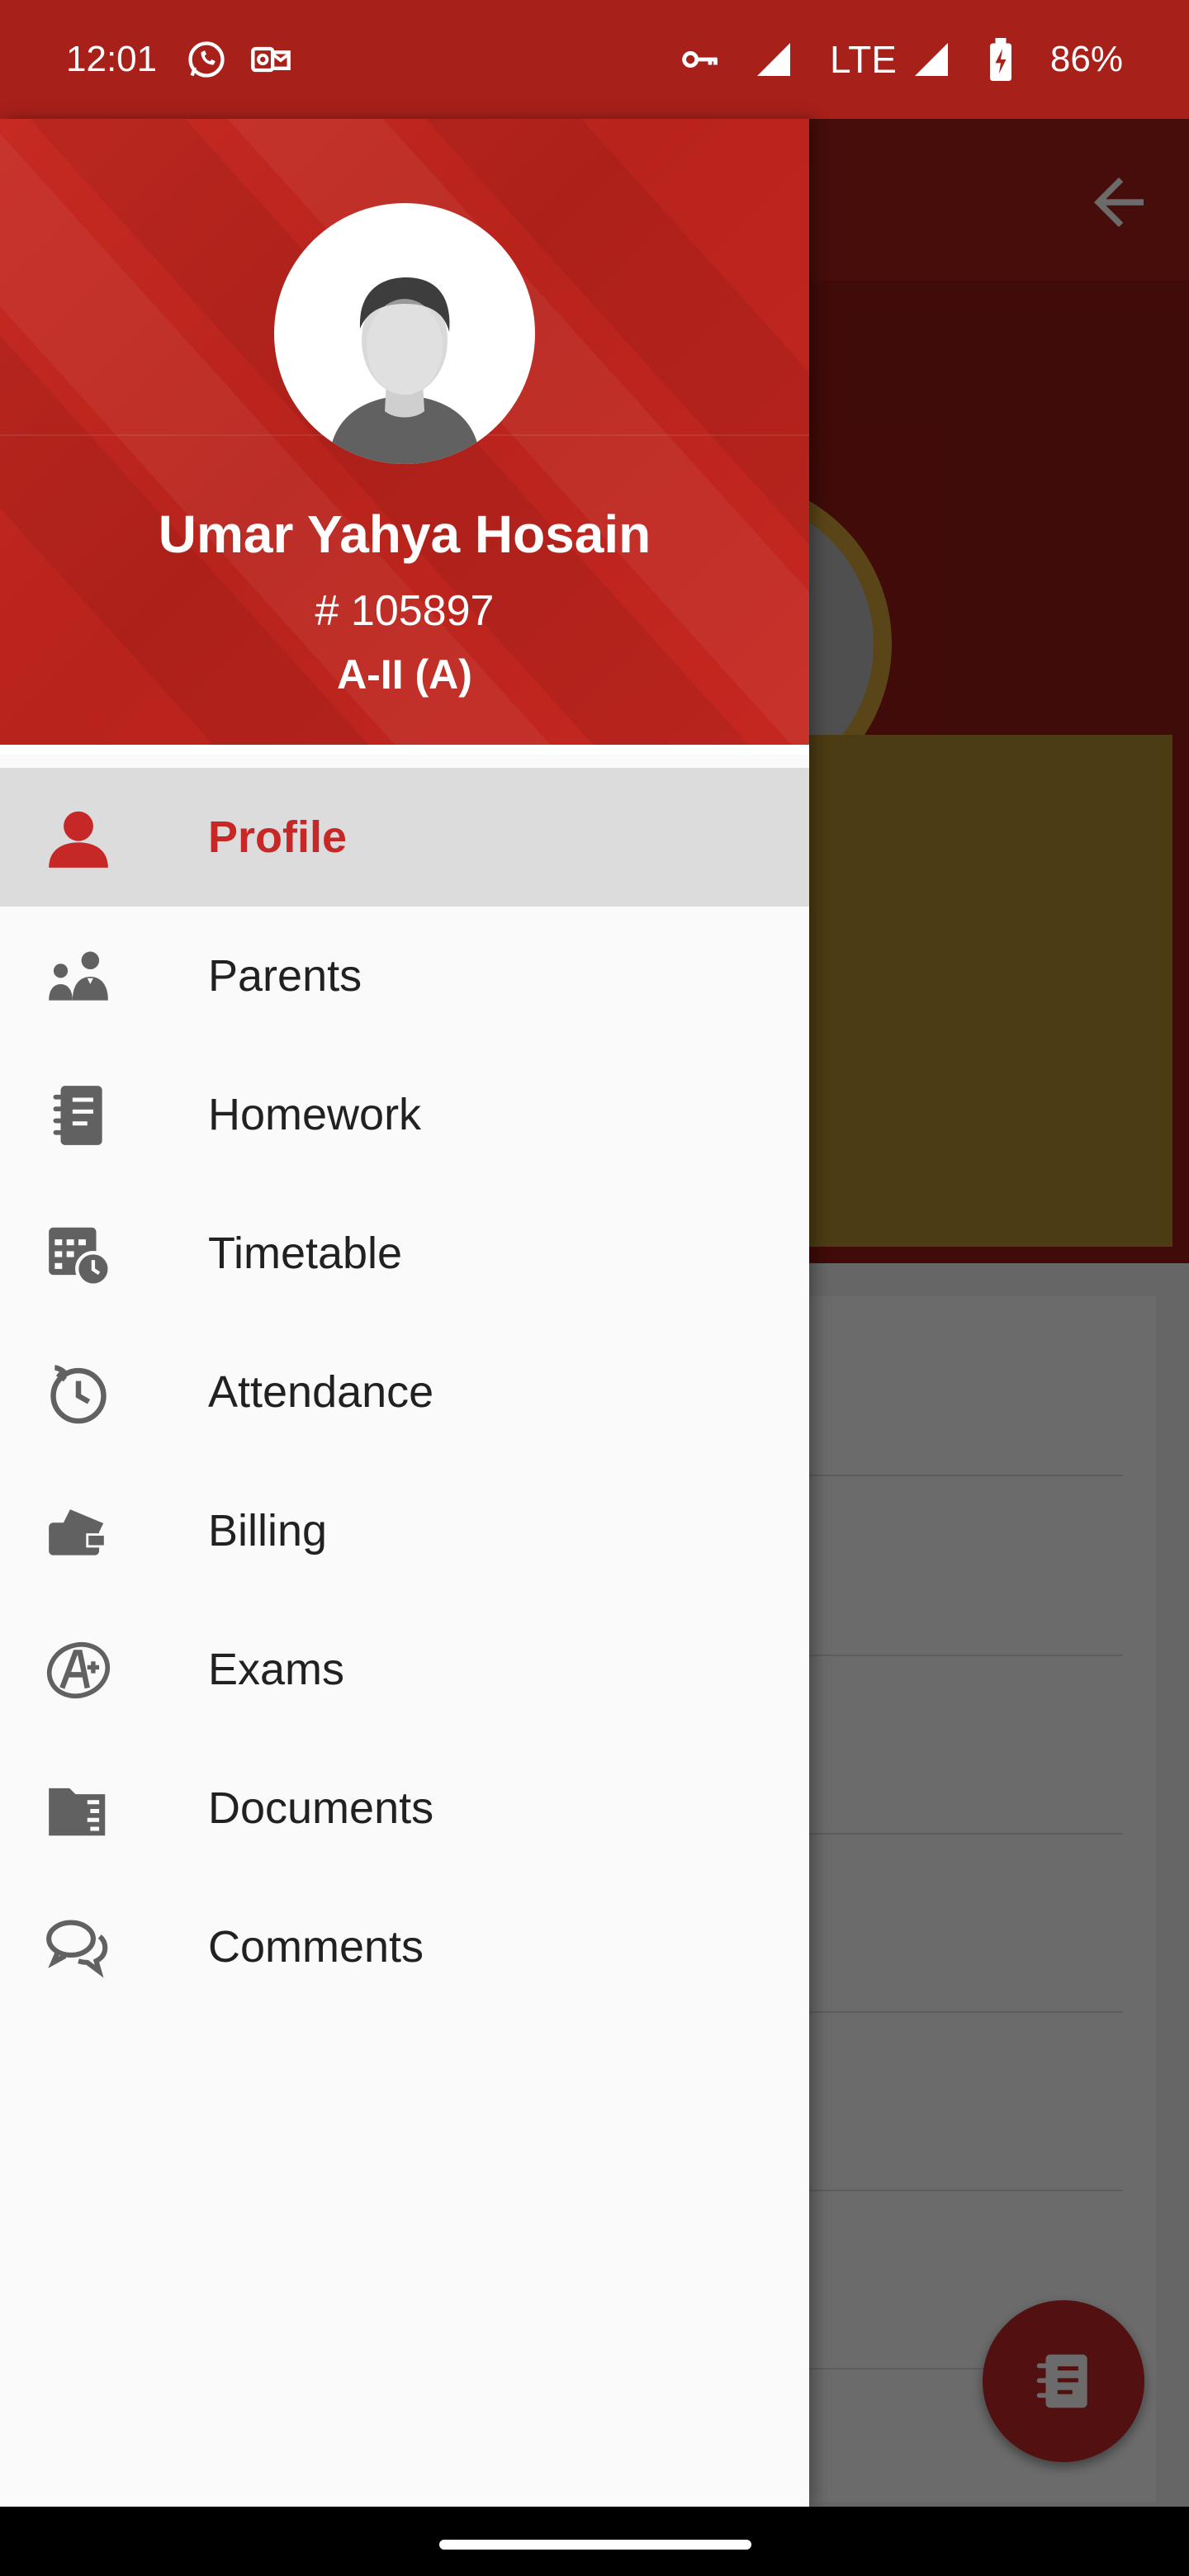  I want to click on menu-item-label: Homework, so click(315, 1114).